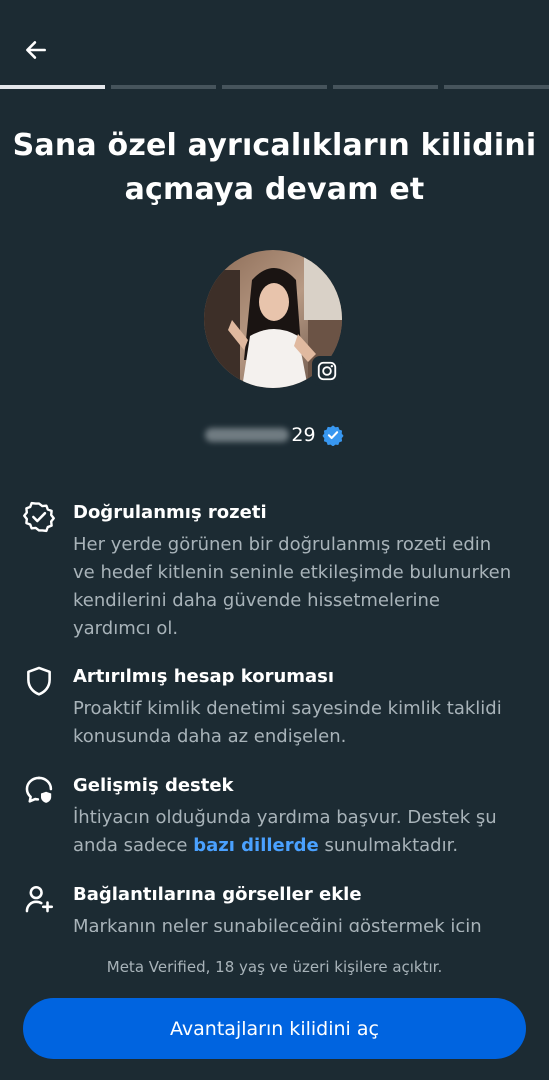 This screenshot has height=1080, width=549. Describe the element at coordinates (247, 435) in the screenshot. I see `username-redacted` at that location.